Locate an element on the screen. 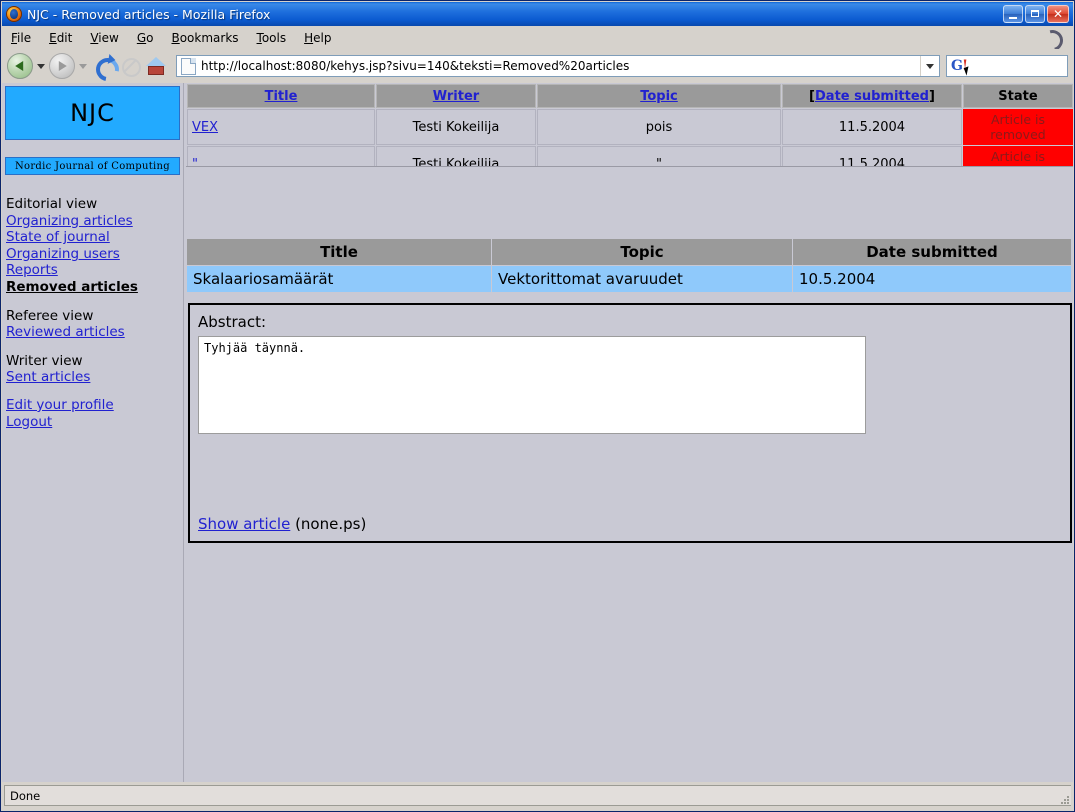 The image size is (1075, 812). menu-bar: File Edit View Go Bookmarks Tools Help is located at coordinates (537, 37).